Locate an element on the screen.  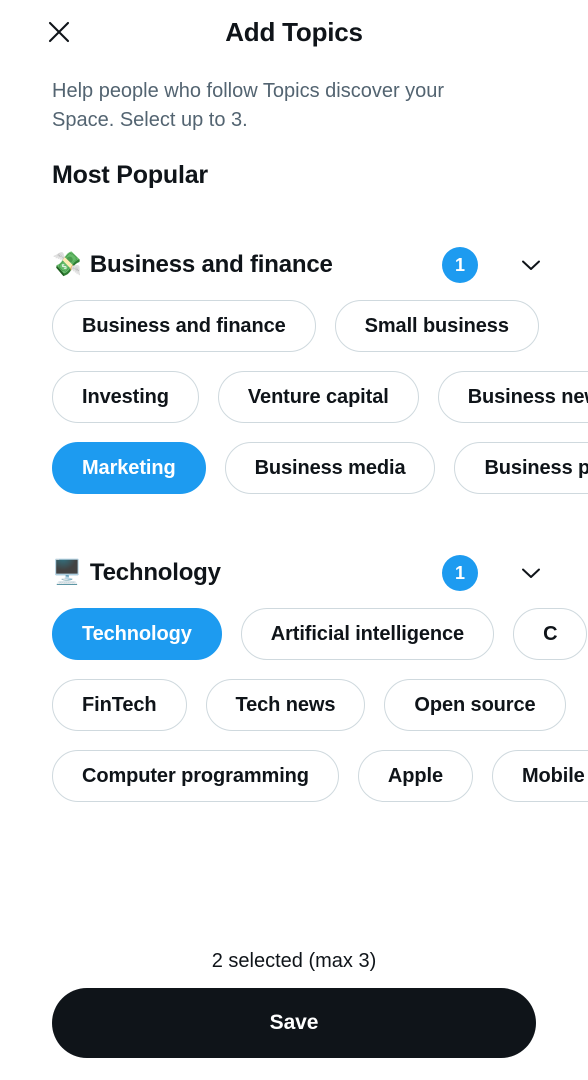
group-header-business-and-finance: 💸 Business and finance 1 is located at coordinates (294, 265).